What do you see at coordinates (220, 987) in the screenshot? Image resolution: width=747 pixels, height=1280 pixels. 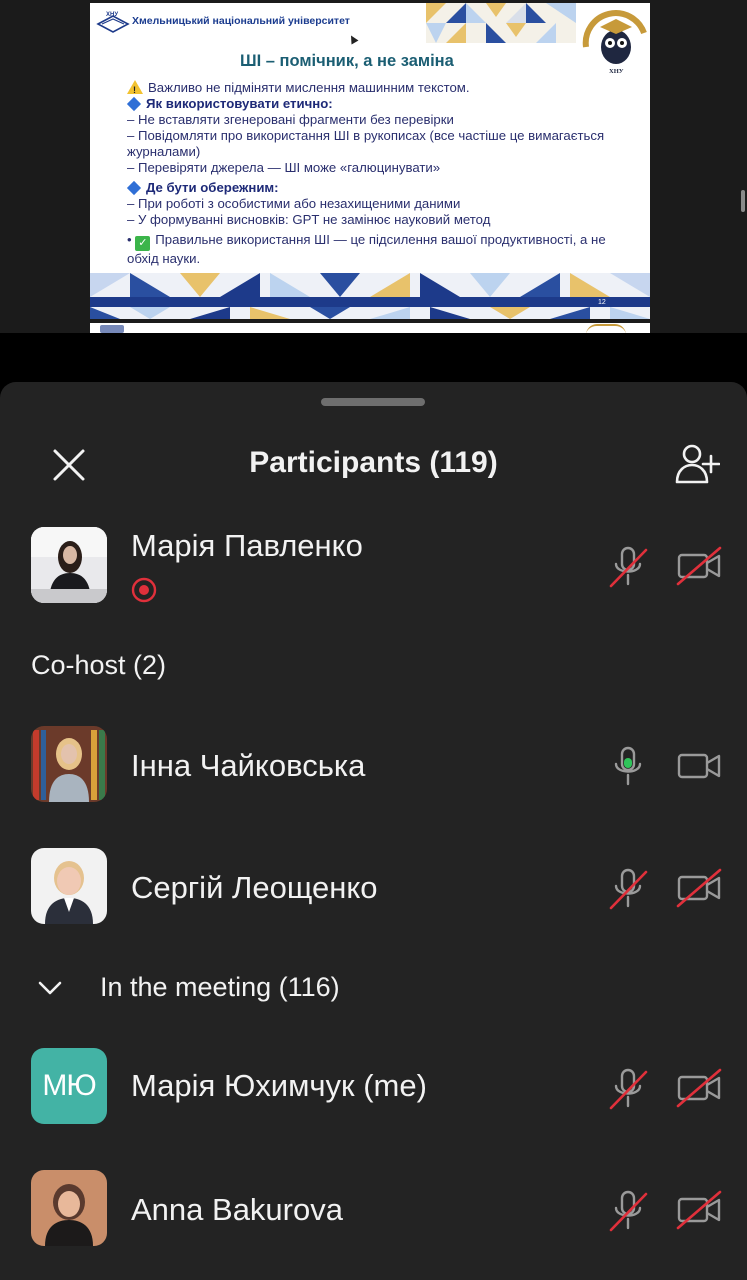 I see `meeting-section-header: In the meeting (116)` at bounding box center [220, 987].